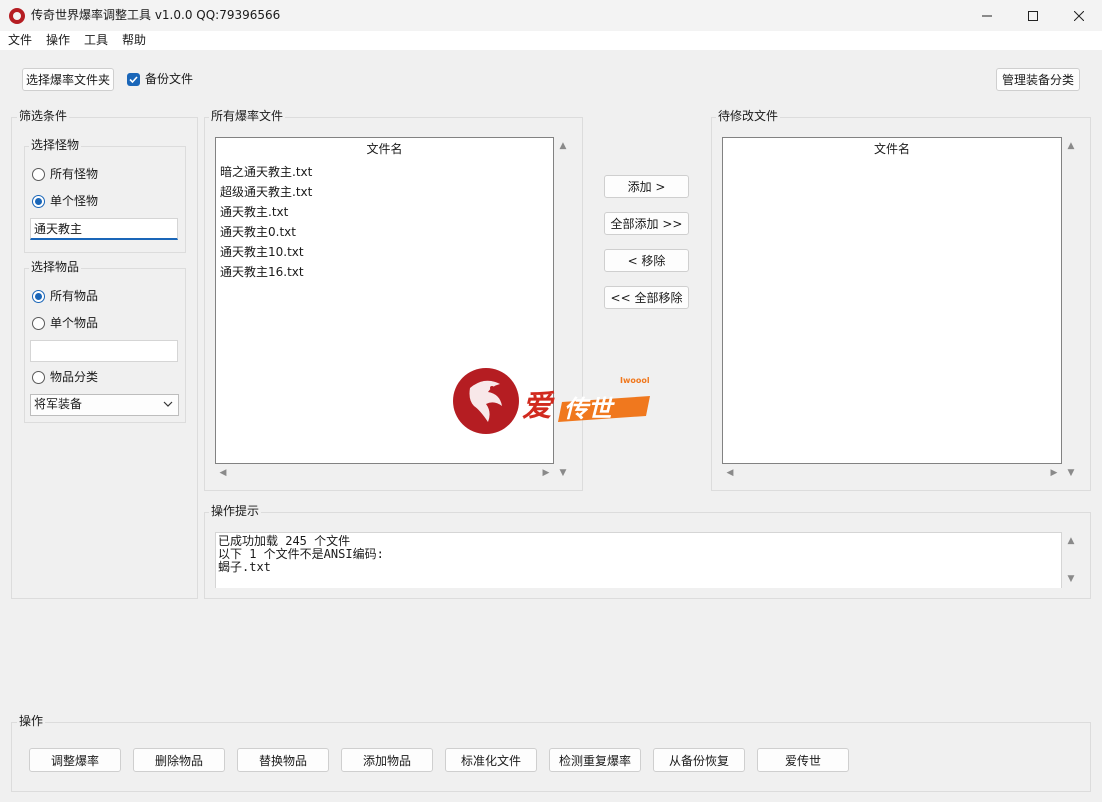  Describe the element at coordinates (134, 40) in the screenshot. I see `menu-help: 帮助` at that location.